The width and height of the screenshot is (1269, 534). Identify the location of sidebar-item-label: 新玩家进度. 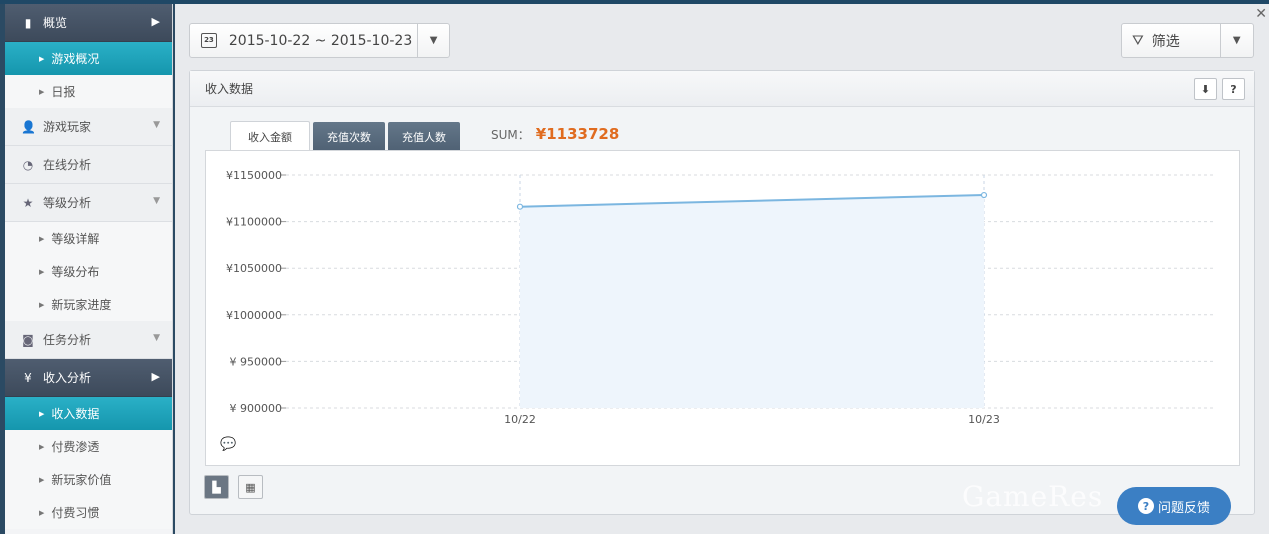
(81, 305).